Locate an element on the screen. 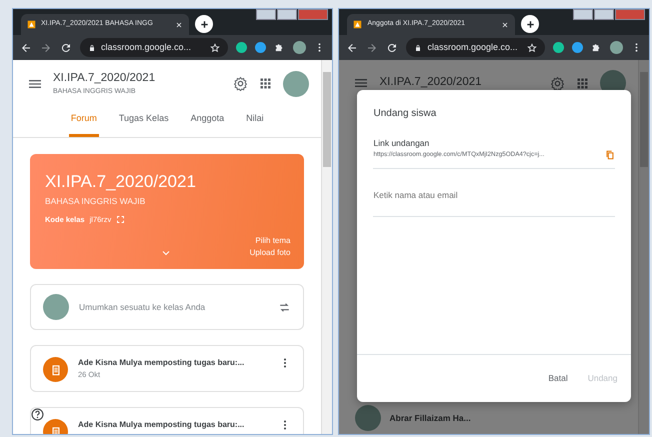 The width and height of the screenshot is (652, 437). class-tab: Forum is located at coordinates (83, 121).